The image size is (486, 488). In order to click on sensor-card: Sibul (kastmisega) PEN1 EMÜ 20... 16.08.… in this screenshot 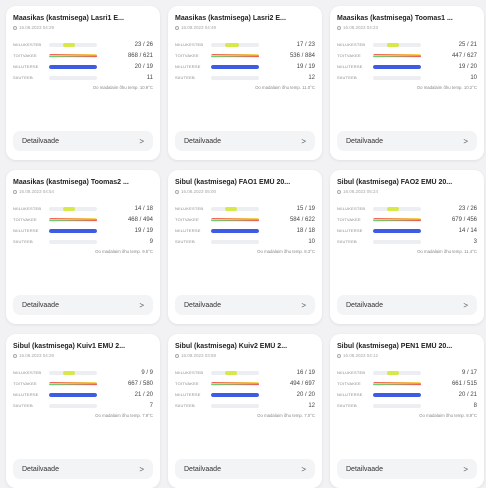, I will do `click(407, 411)`.